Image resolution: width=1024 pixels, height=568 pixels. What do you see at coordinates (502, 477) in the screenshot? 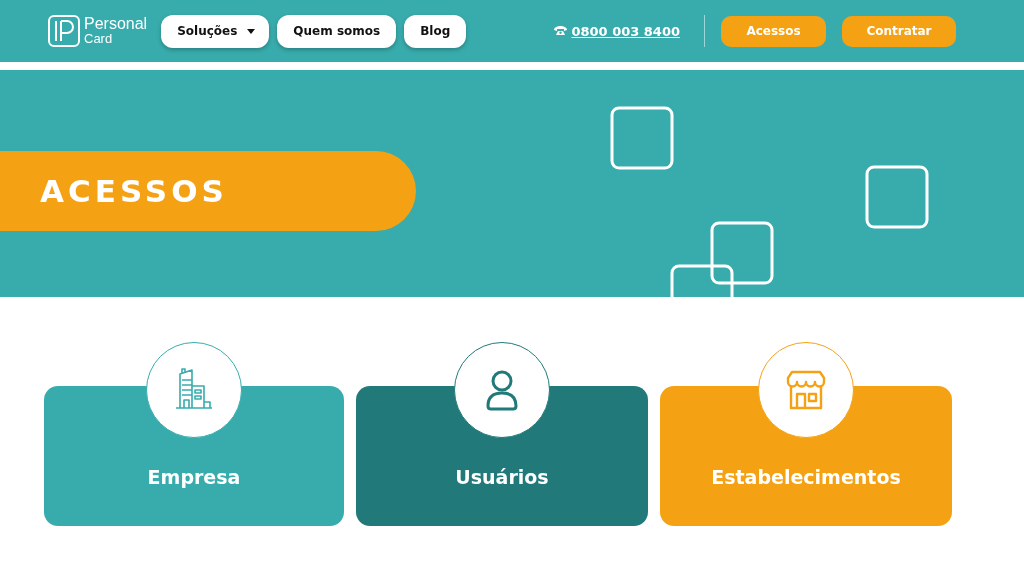
I see `card-label: Usuários` at bounding box center [502, 477].